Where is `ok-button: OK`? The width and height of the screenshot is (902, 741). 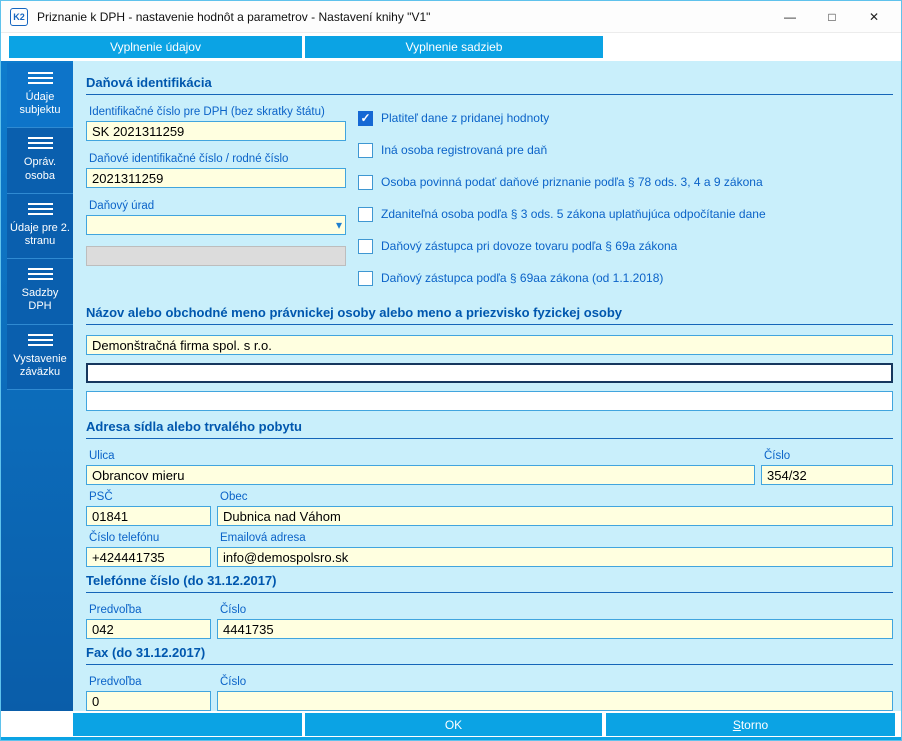 ok-button: OK is located at coordinates (453, 724).